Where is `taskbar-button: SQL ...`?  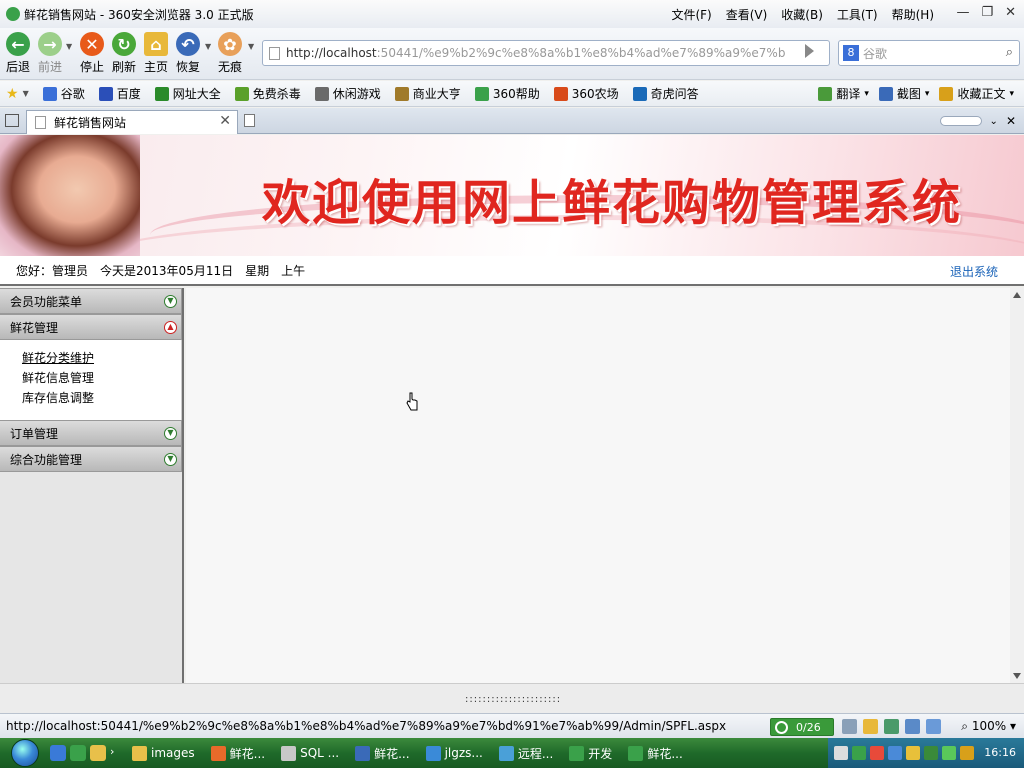 taskbar-button: SQL ... is located at coordinates (310, 753).